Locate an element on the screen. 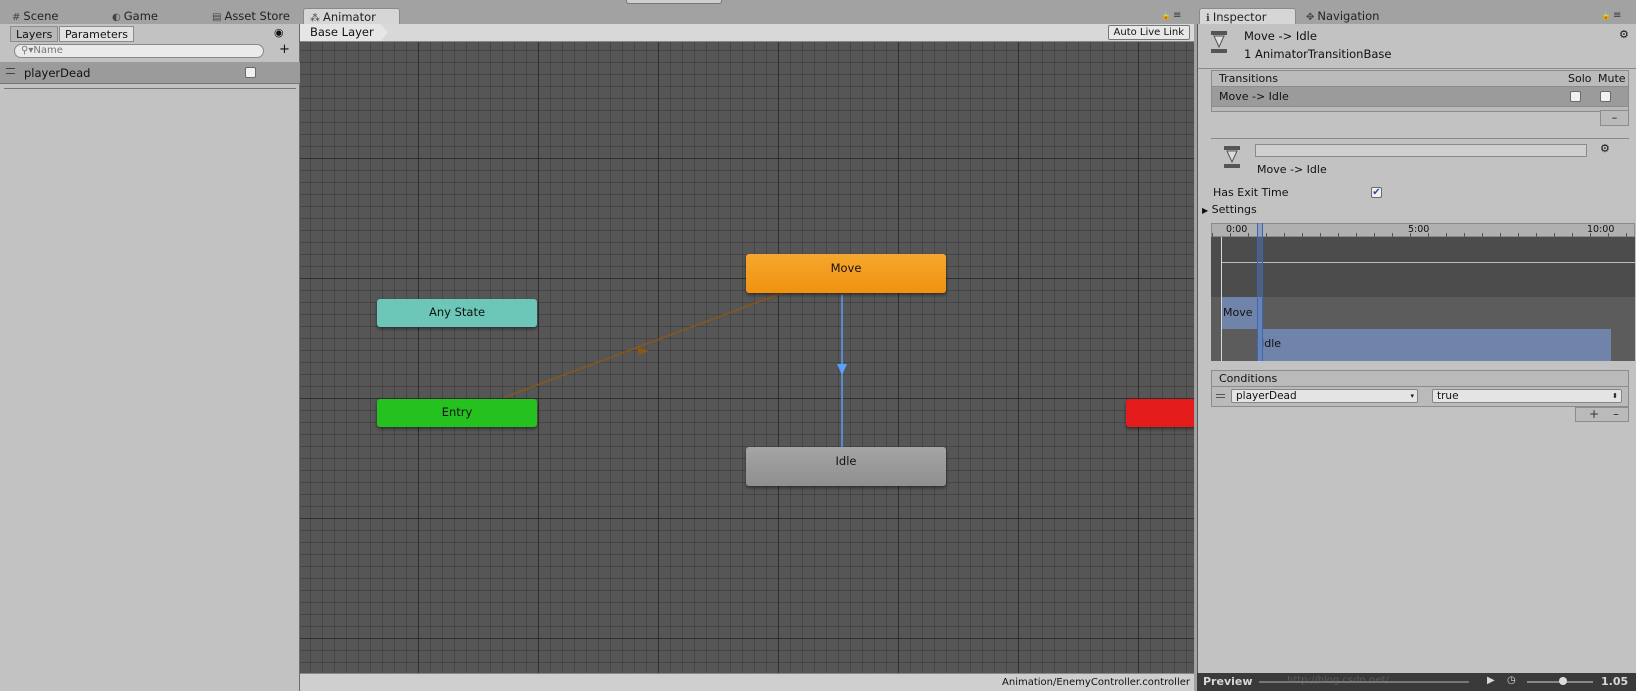 The image size is (1636, 691). timeline-ruler: 0:00 5:00 10:00 is located at coordinates (1423, 230).